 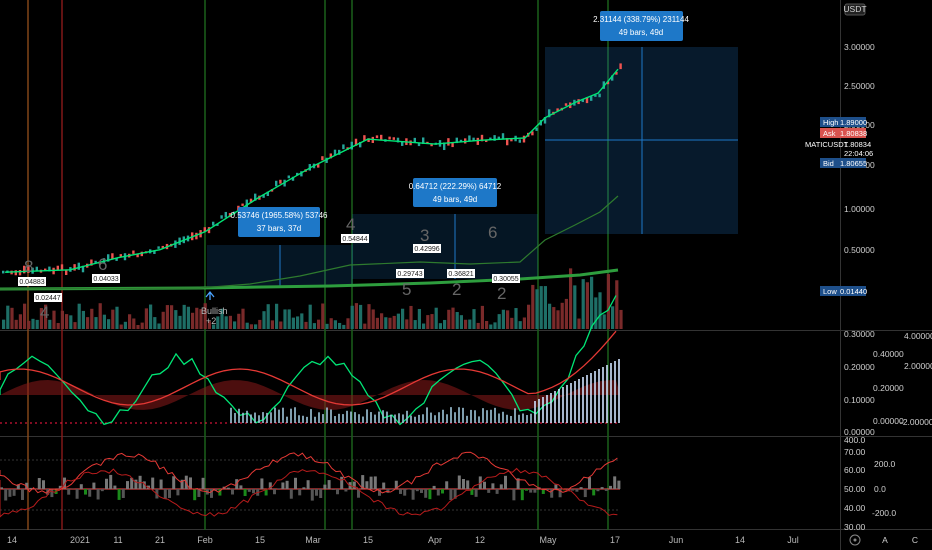 I want to click on time-tick: 21, so click(x=160, y=540).